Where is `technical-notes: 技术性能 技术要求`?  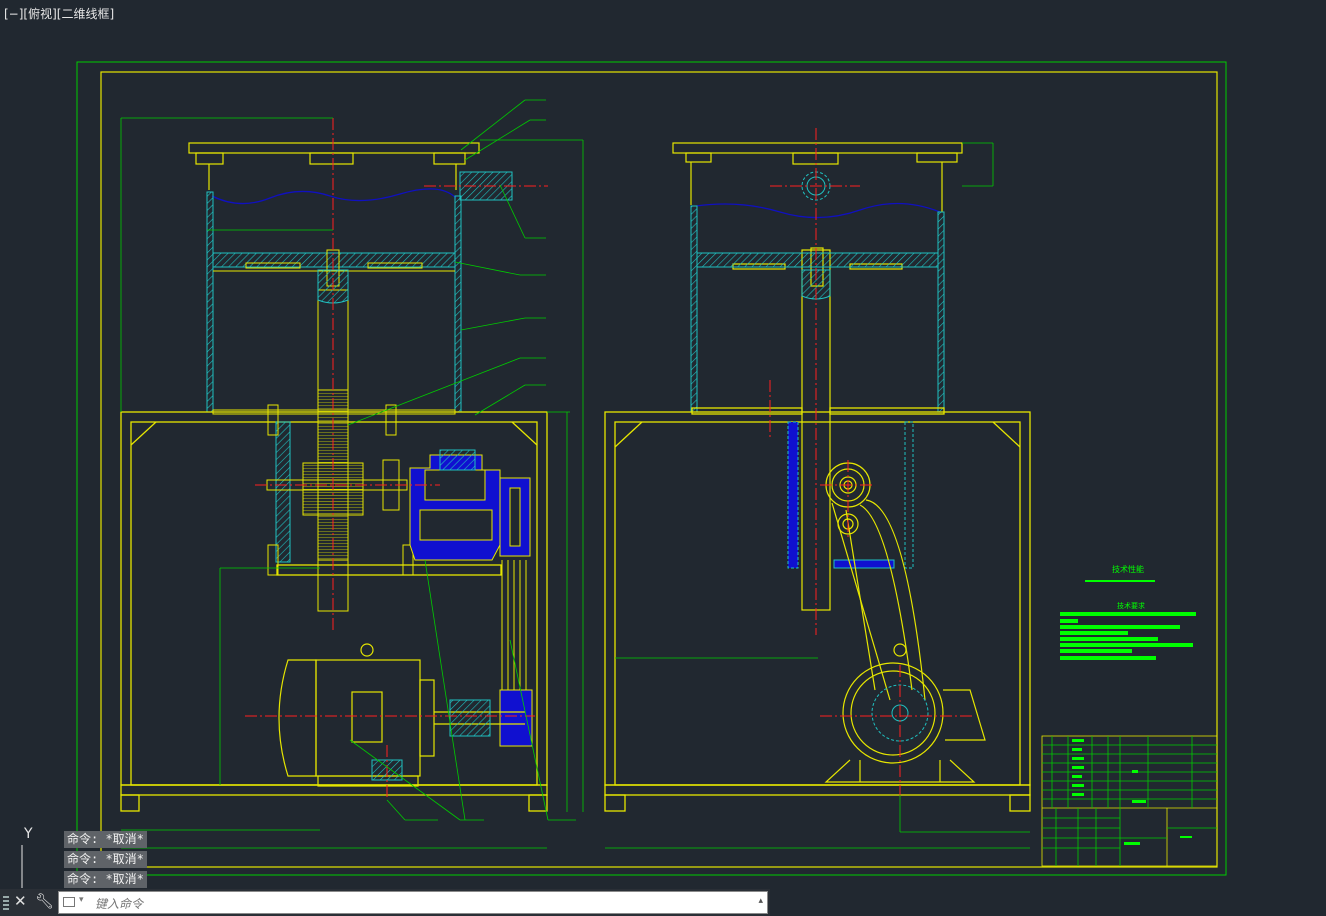
technical-notes: 技术性能 技术要求 is located at coordinates (1128, 612).